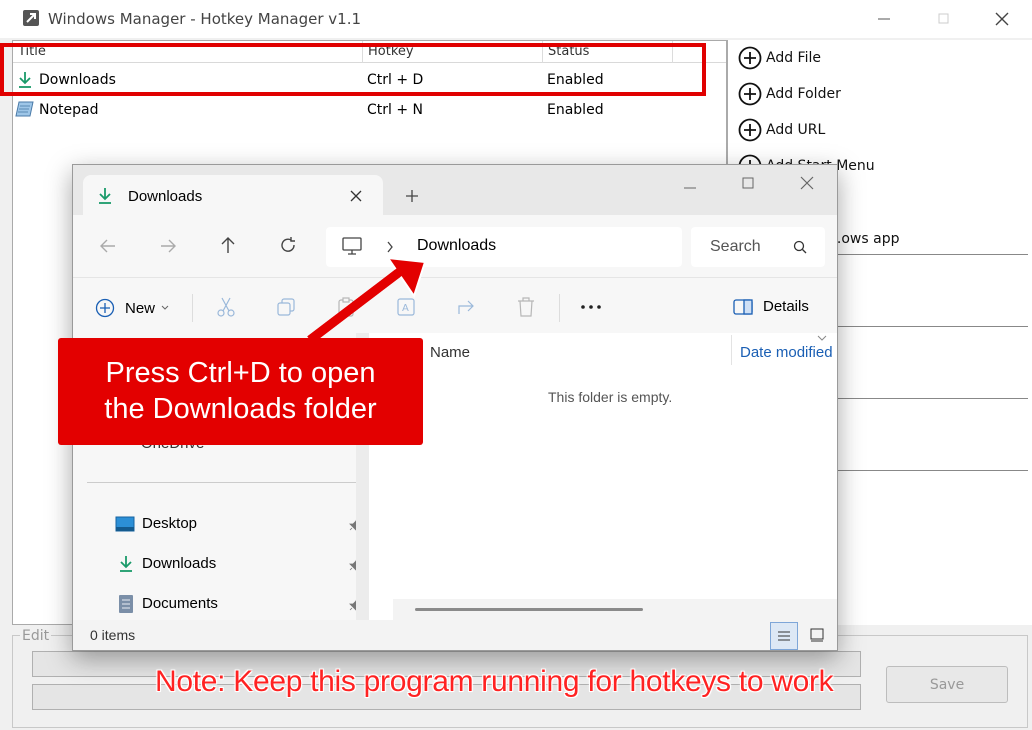  Describe the element at coordinates (240, 409) in the screenshot. I see `callout-line-2: the Downloads folder` at that location.